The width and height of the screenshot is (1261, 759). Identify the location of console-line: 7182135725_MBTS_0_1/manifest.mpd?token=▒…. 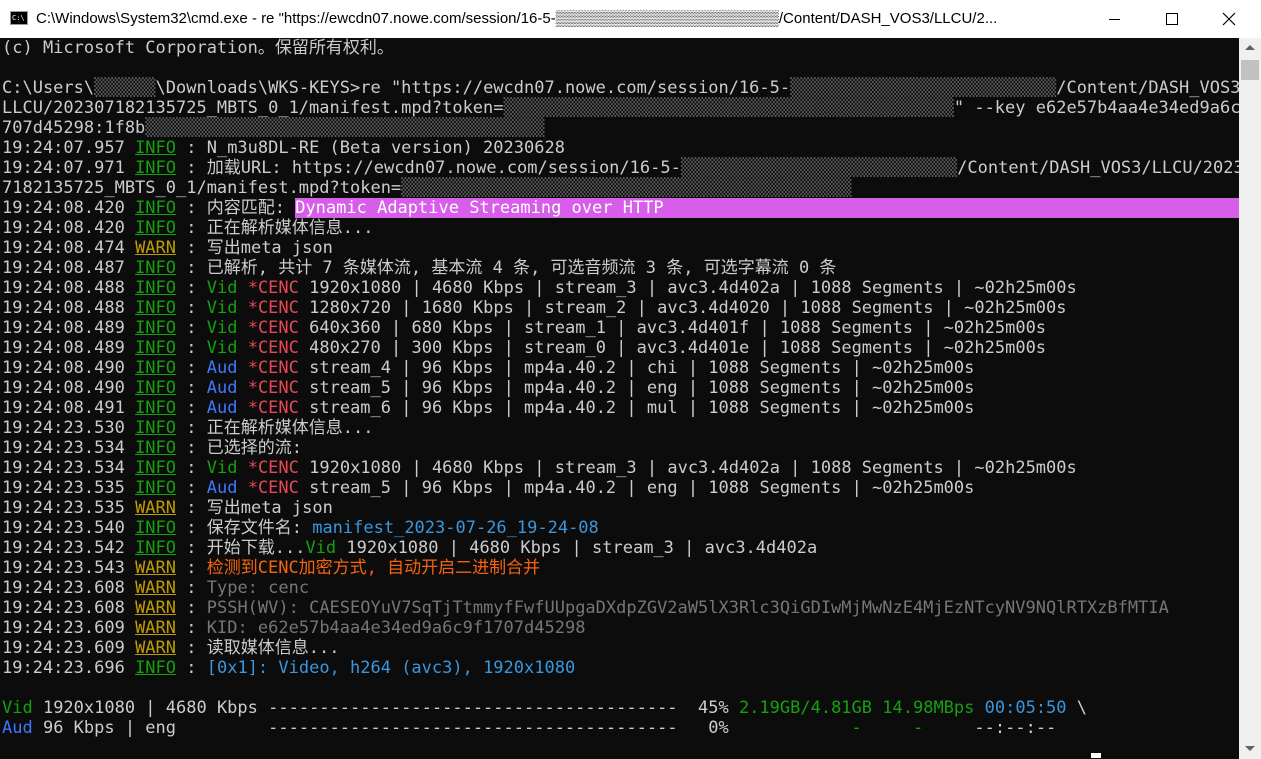
(427, 188).